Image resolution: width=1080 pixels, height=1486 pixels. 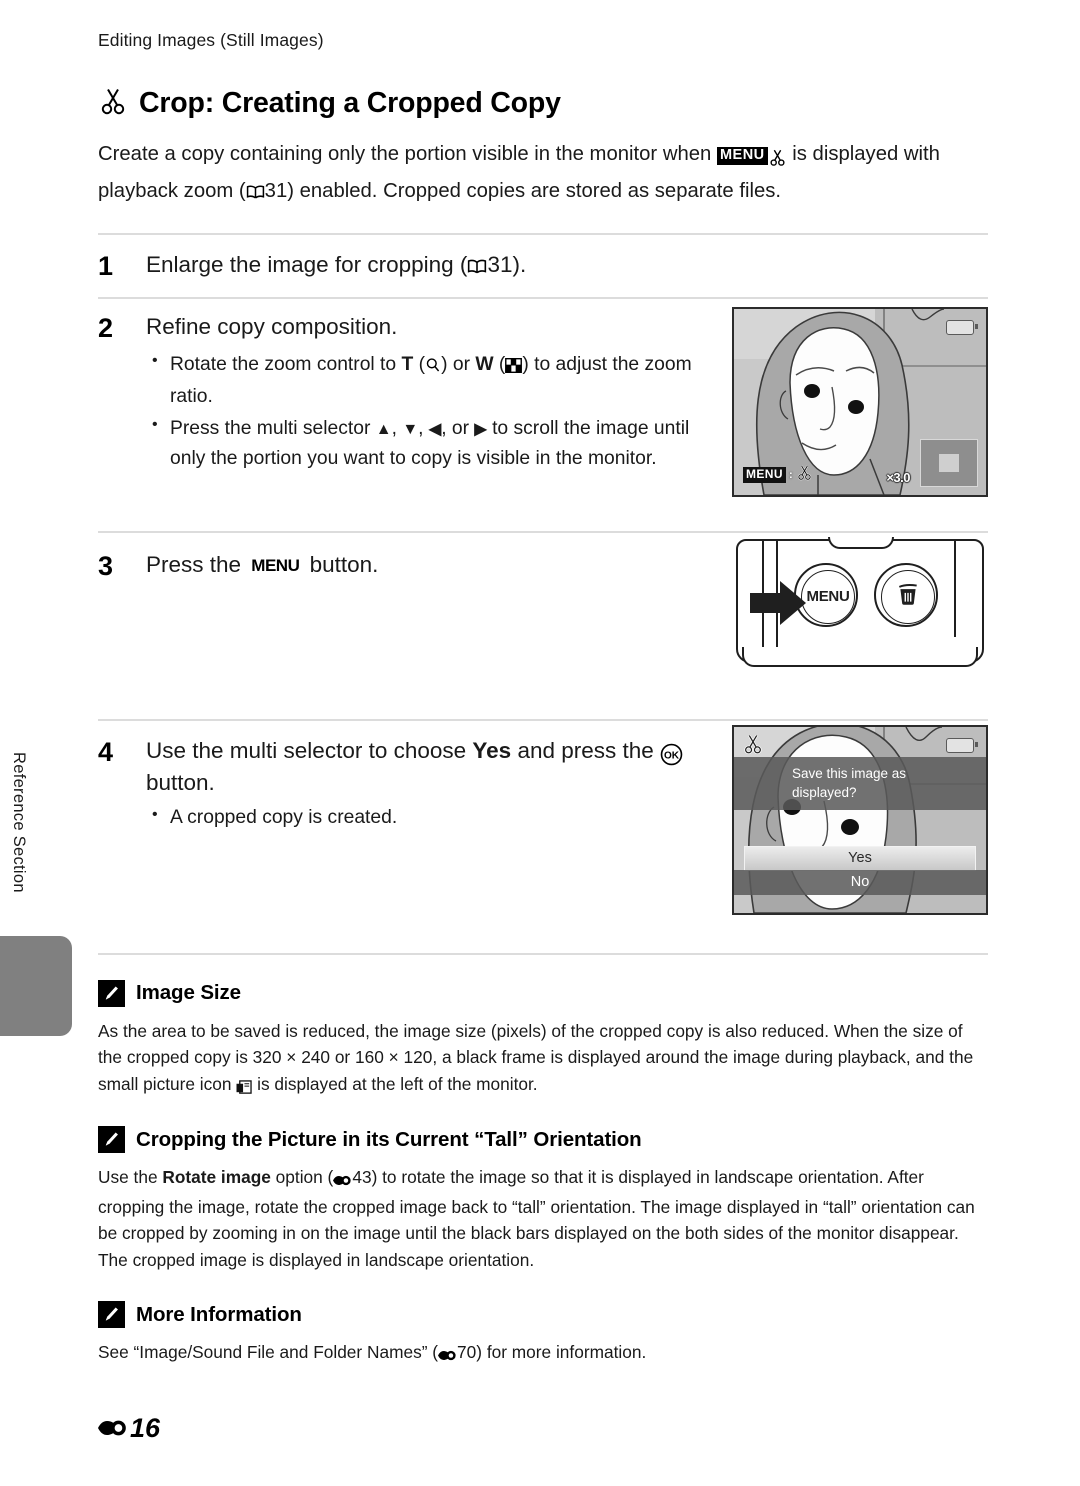 I want to click on arrow-right-head, so click(x=793, y=602).